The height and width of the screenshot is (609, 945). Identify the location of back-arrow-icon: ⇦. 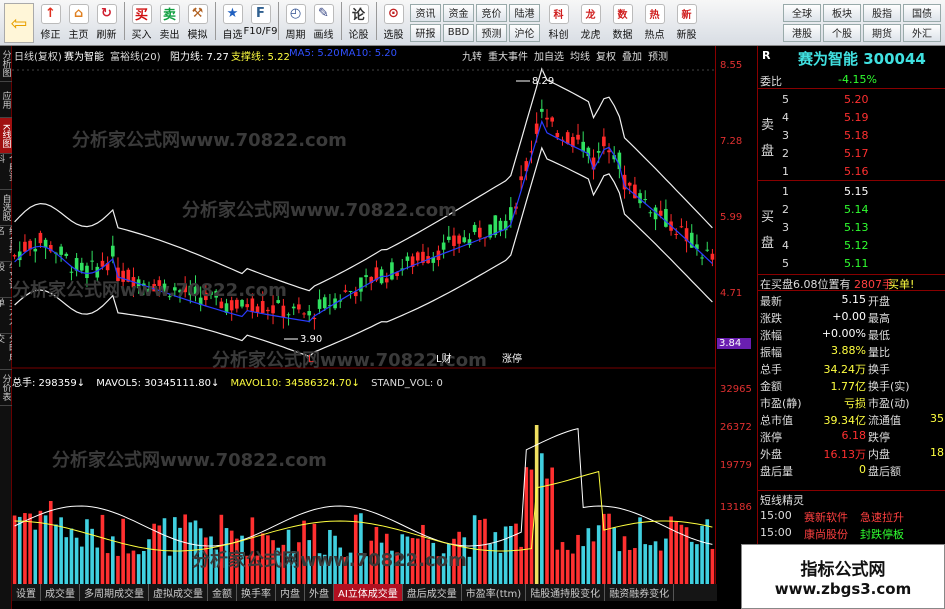
(19, 22).